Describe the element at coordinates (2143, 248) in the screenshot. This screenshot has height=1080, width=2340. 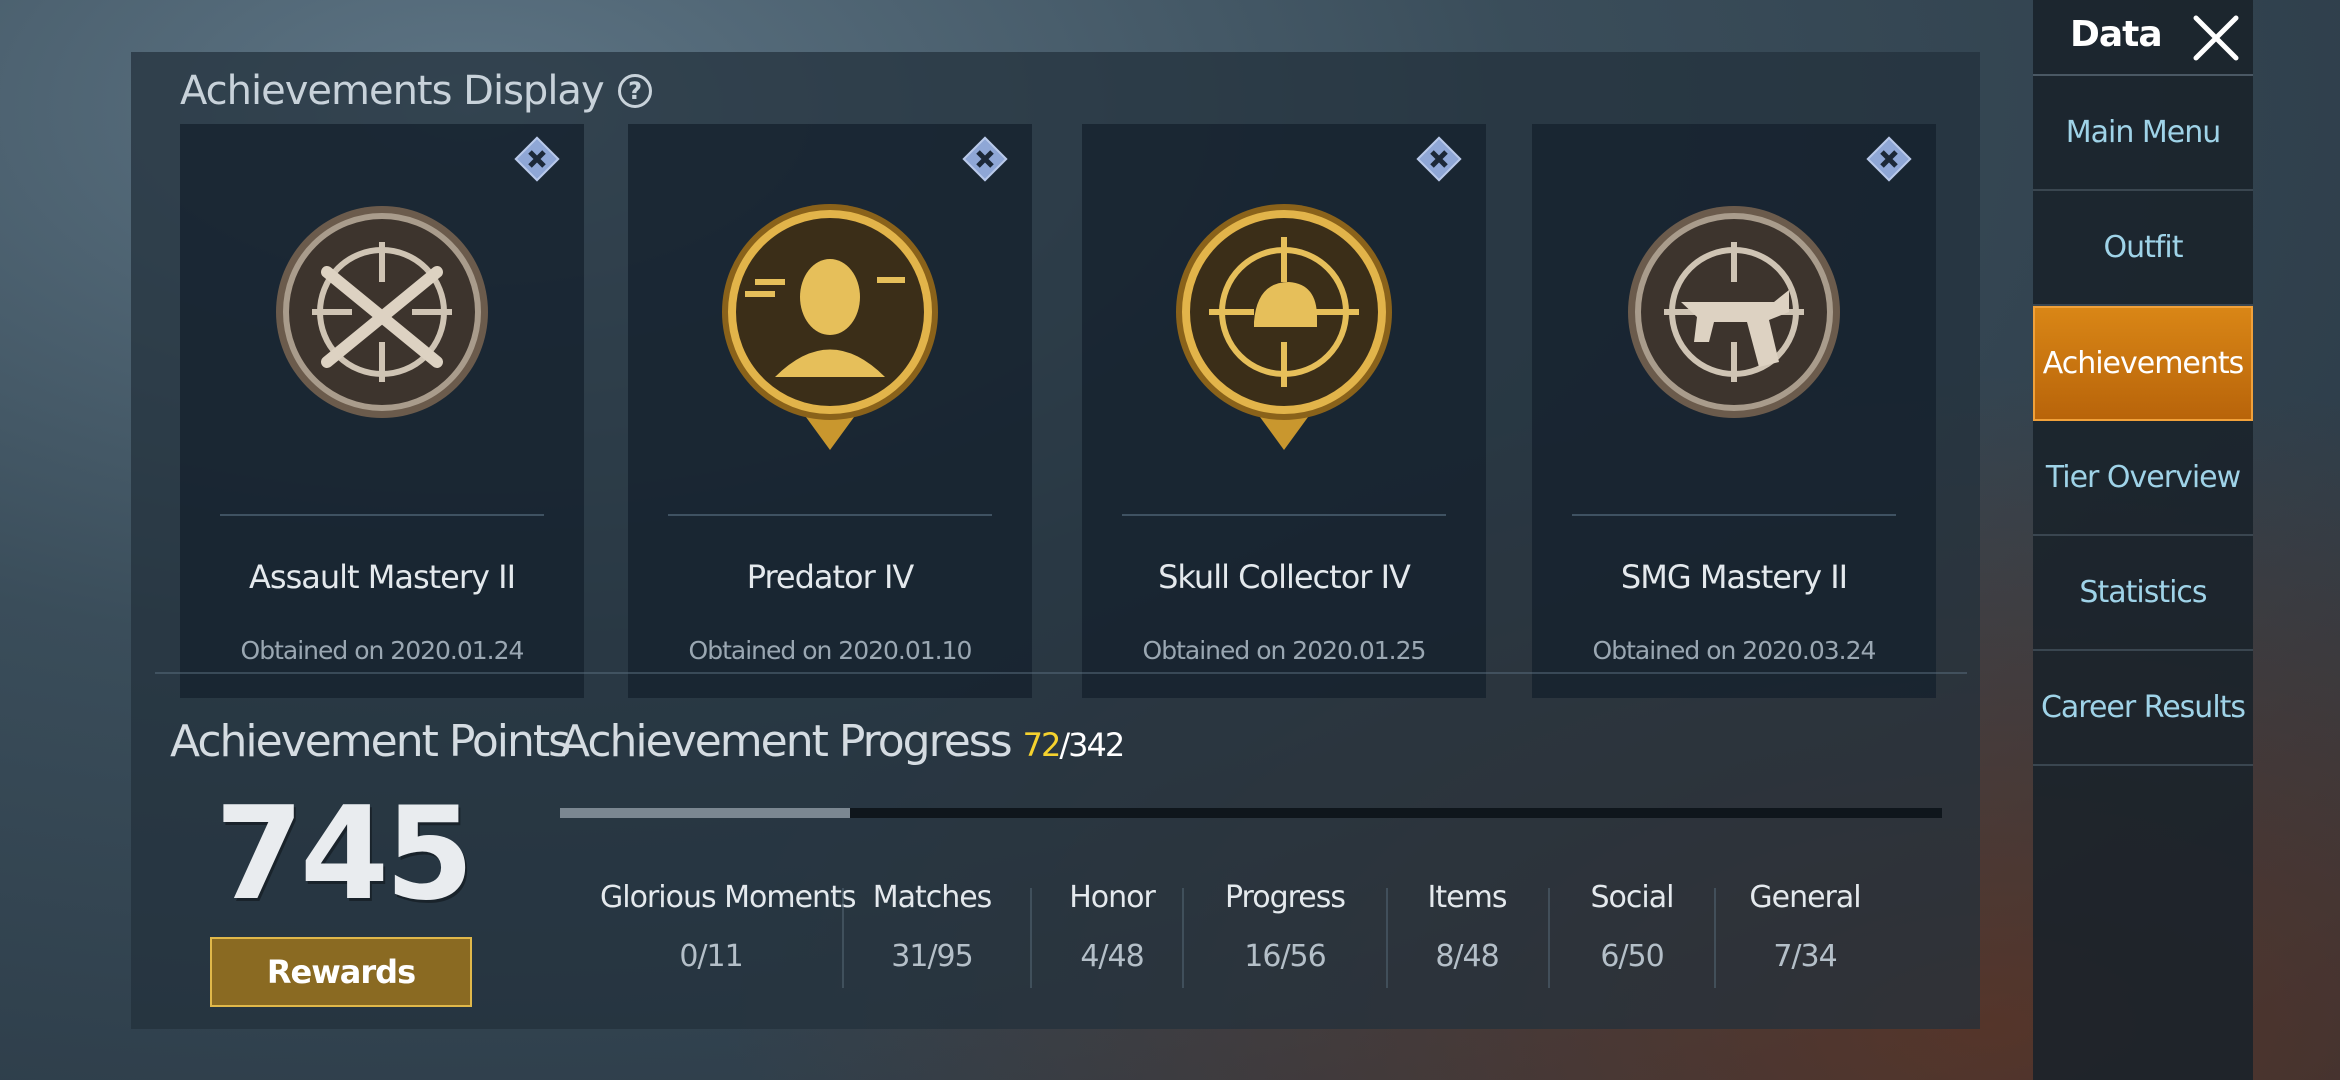
I see `sidebar-item-outfit: Outfit` at that location.